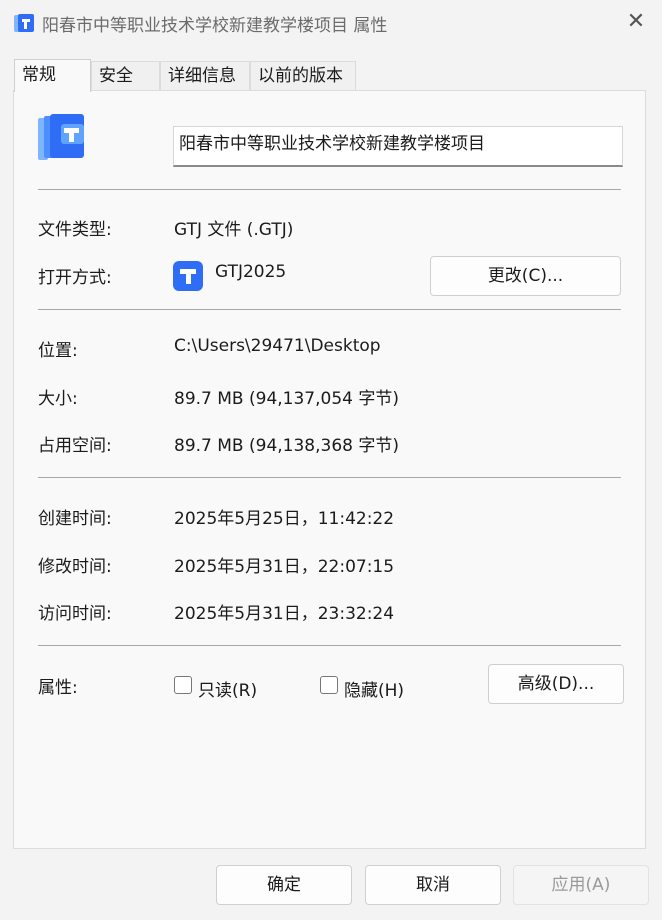  What do you see at coordinates (61, 137) in the screenshot?
I see `gtj-file-large-icon` at bounding box center [61, 137].